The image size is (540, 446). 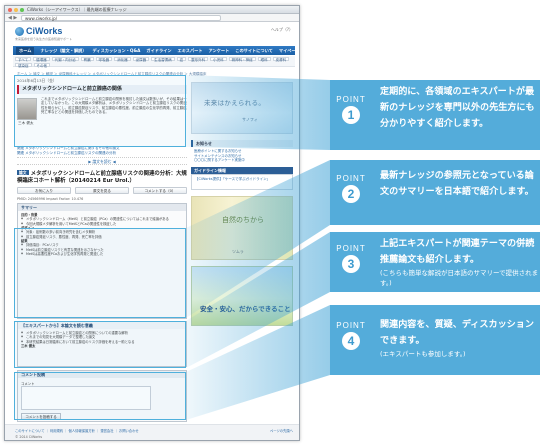 What do you see at coordinates (102, 161) in the screenshot?
I see `read-article-strip: ▶ 論文を読む ◀` at bounding box center [102, 161].